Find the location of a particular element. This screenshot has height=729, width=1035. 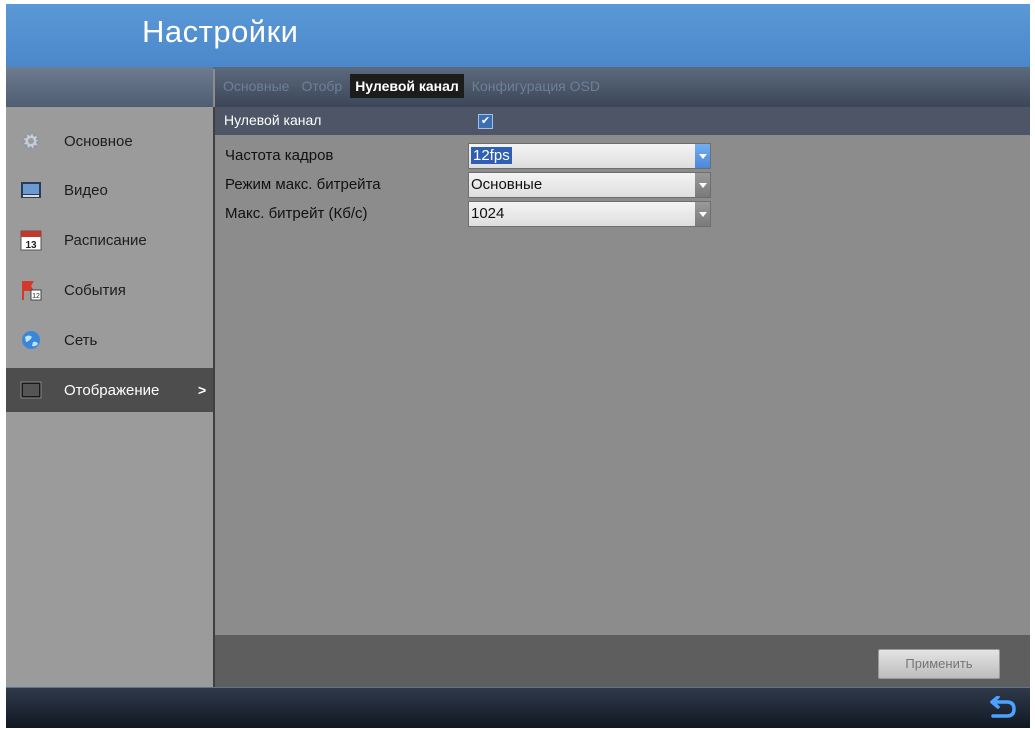

title-bar: Настройки is located at coordinates (518, 36).